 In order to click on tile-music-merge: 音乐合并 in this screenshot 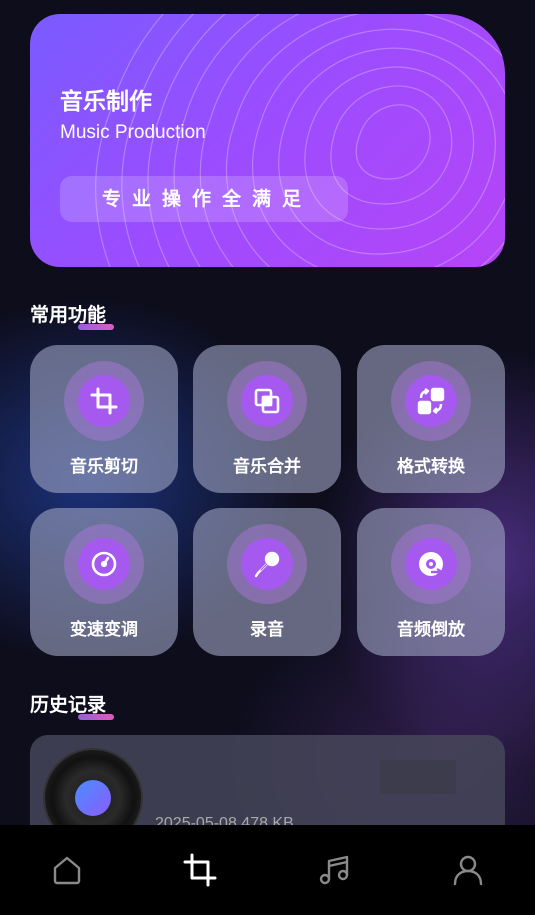, I will do `click(267, 419)`.